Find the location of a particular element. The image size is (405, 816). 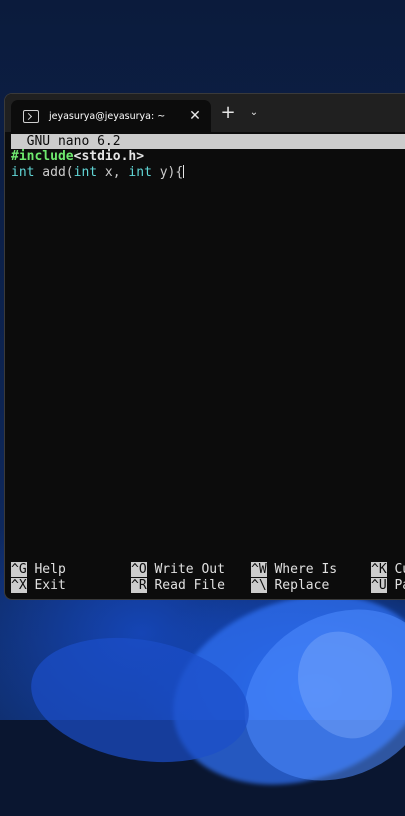

shortcut-label: Write Out is located at coordinates (185, 569).